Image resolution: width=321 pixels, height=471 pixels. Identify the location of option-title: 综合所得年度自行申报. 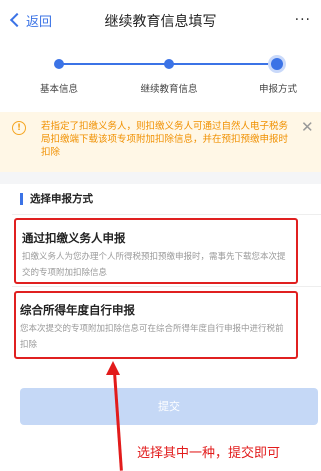
(77, 310).